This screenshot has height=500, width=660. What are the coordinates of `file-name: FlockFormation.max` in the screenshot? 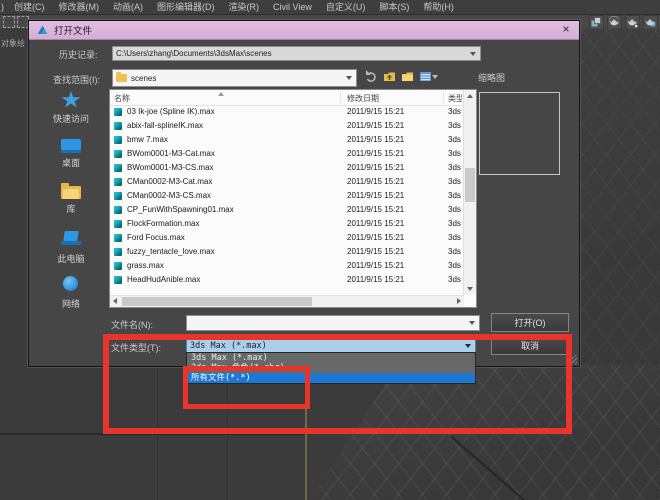 It's located at (163, 223).